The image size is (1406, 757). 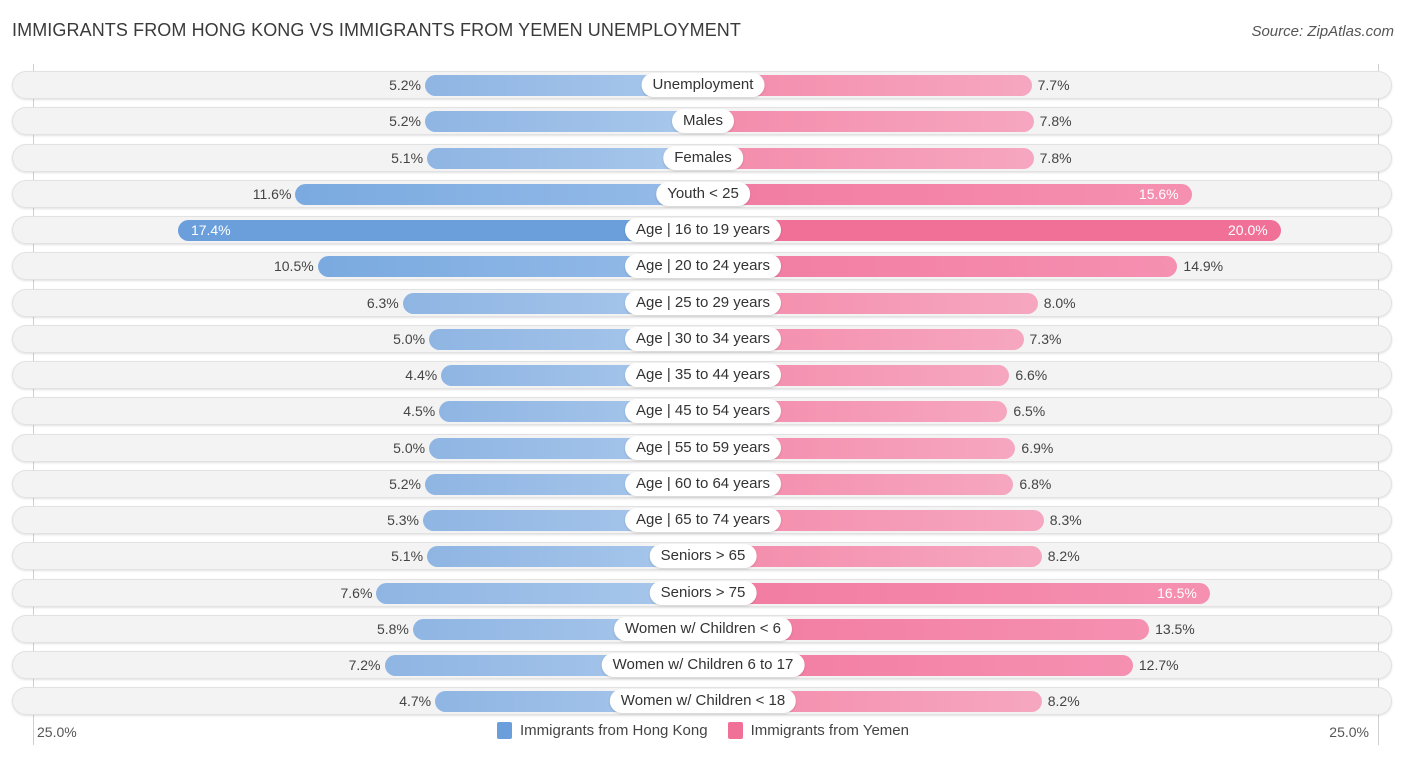 I want to click on category-label: Women w/ Children 6 to 17, so click(x=703, y=665).